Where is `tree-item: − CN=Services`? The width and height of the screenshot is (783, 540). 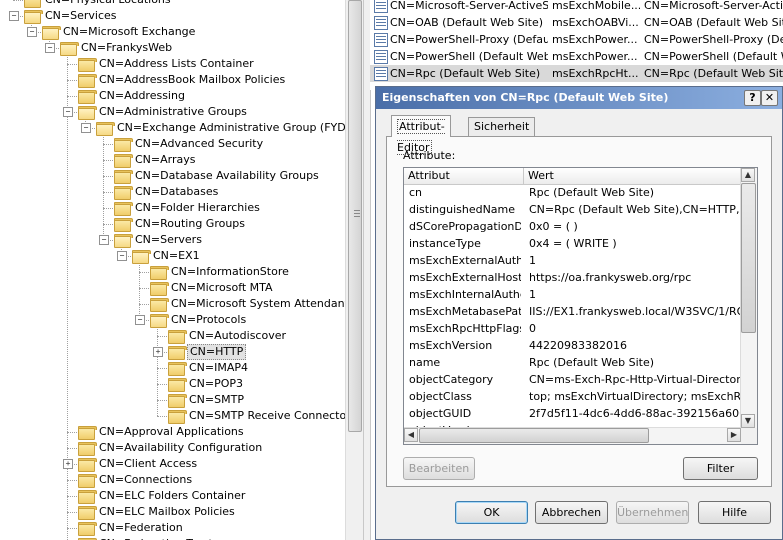 tree-item: − CN=Services is located at coordinates (172, 16).